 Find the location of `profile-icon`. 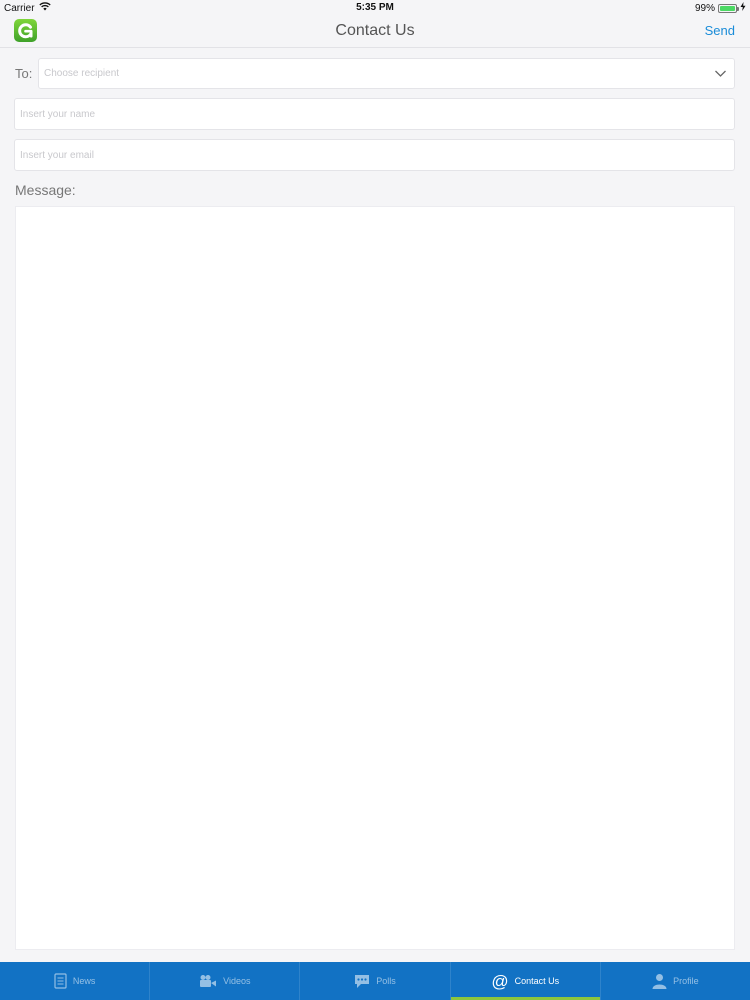

profile-icon is located at coordinates (659, 981).